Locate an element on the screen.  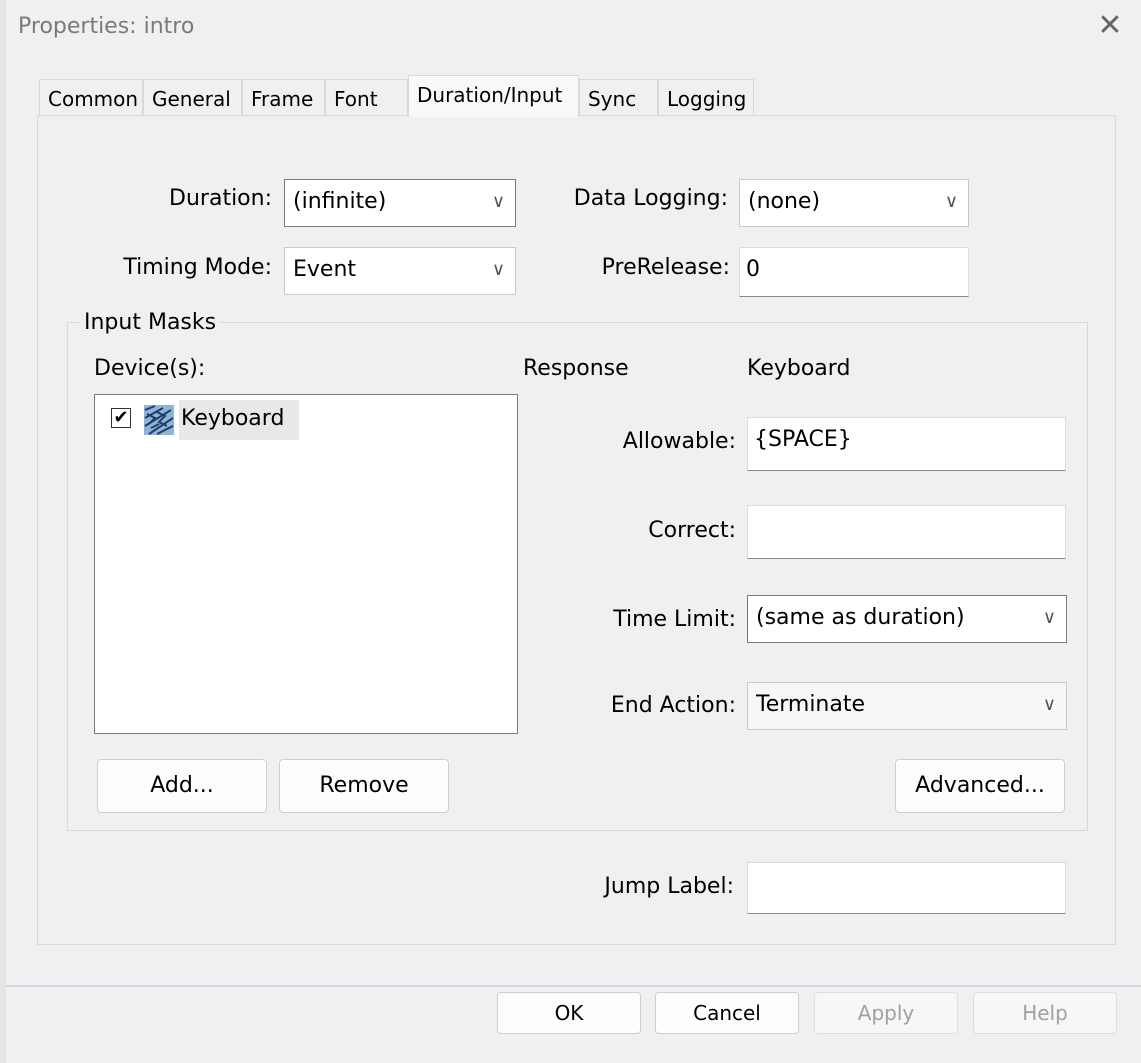
title-bar: Properties: intro ✕ is located at coordinates (573, 28).